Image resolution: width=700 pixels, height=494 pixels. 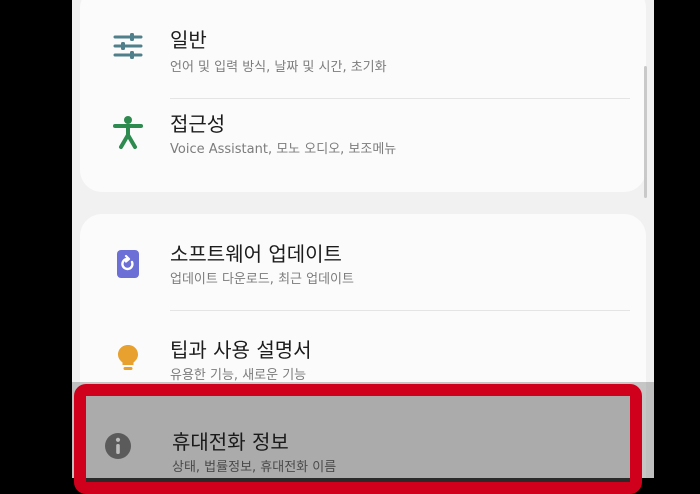 I want to click on update-refresh-icon, so click(x=128, y=264).